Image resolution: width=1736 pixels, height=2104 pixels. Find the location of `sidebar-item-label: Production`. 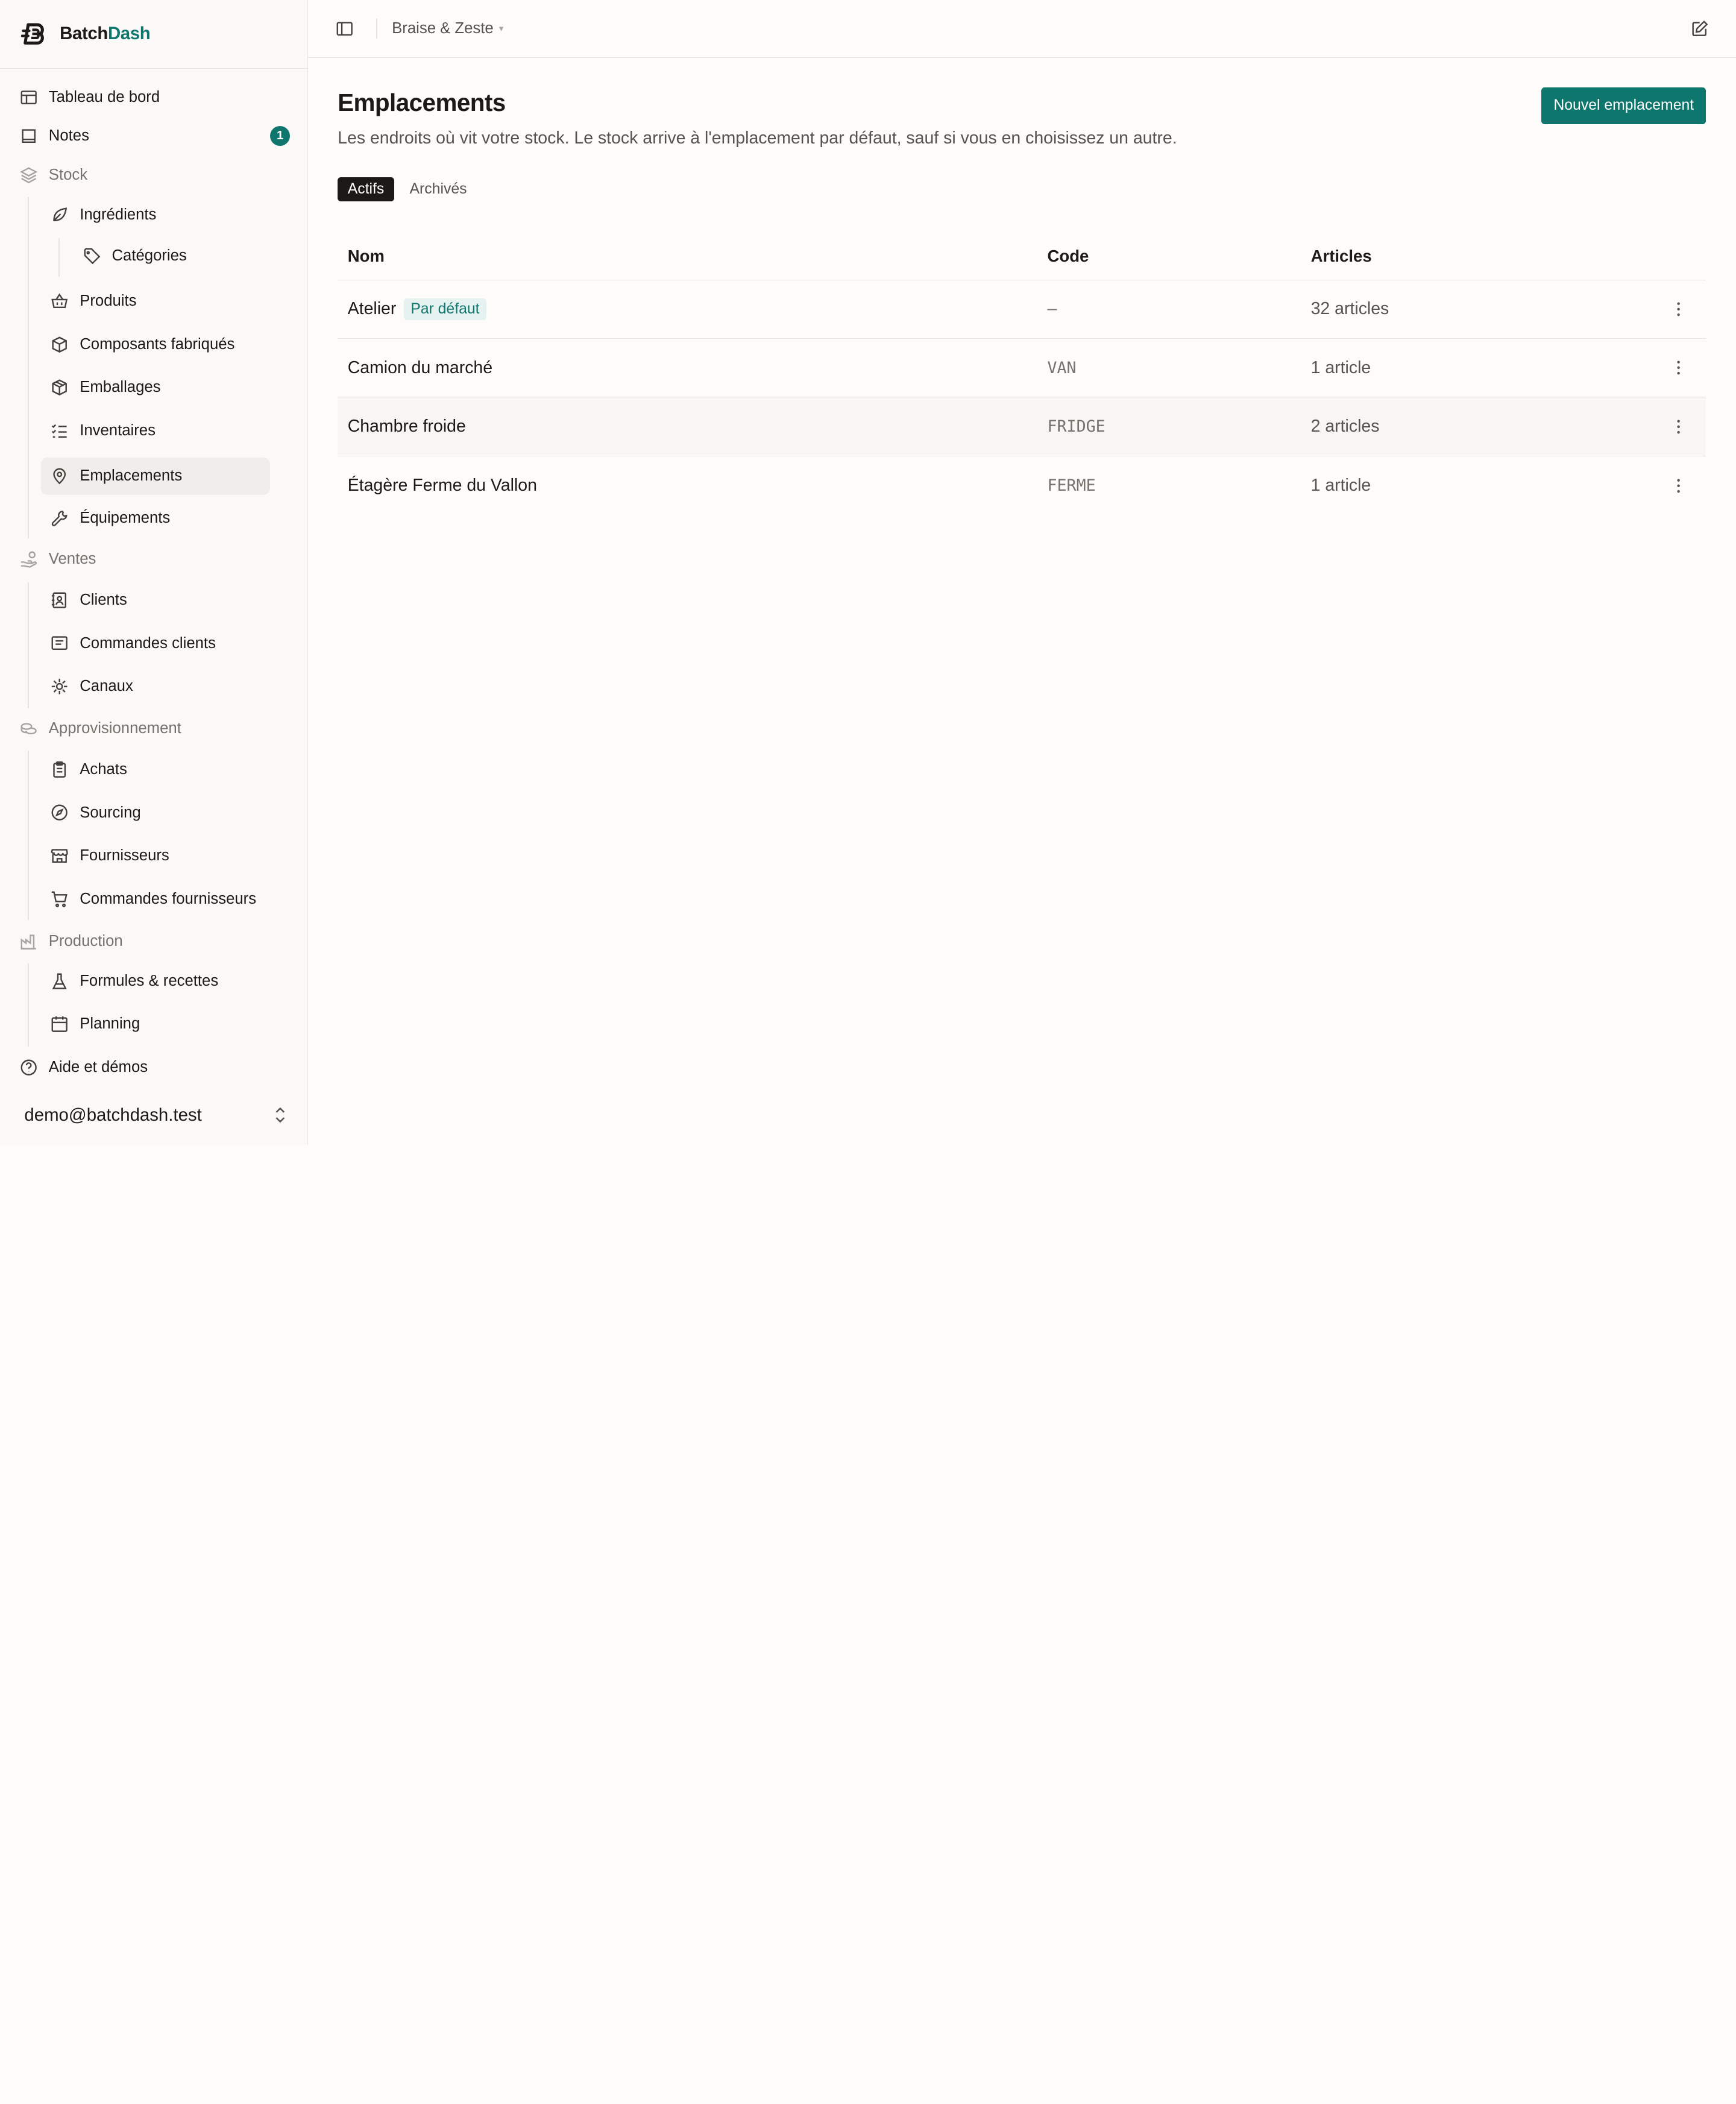

sidebar-item-label: Production is located at coordinates (85, 941).